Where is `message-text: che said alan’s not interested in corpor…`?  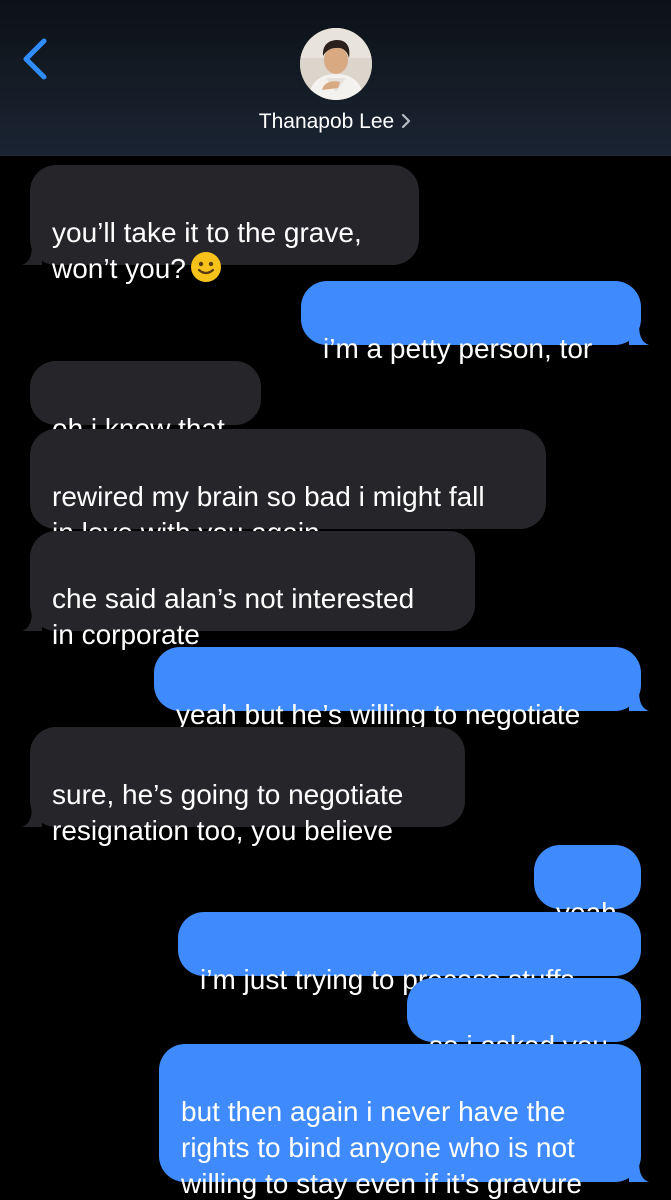
message-text: che said alan’s not interested in corpor… is located at coordinates (233, 616).